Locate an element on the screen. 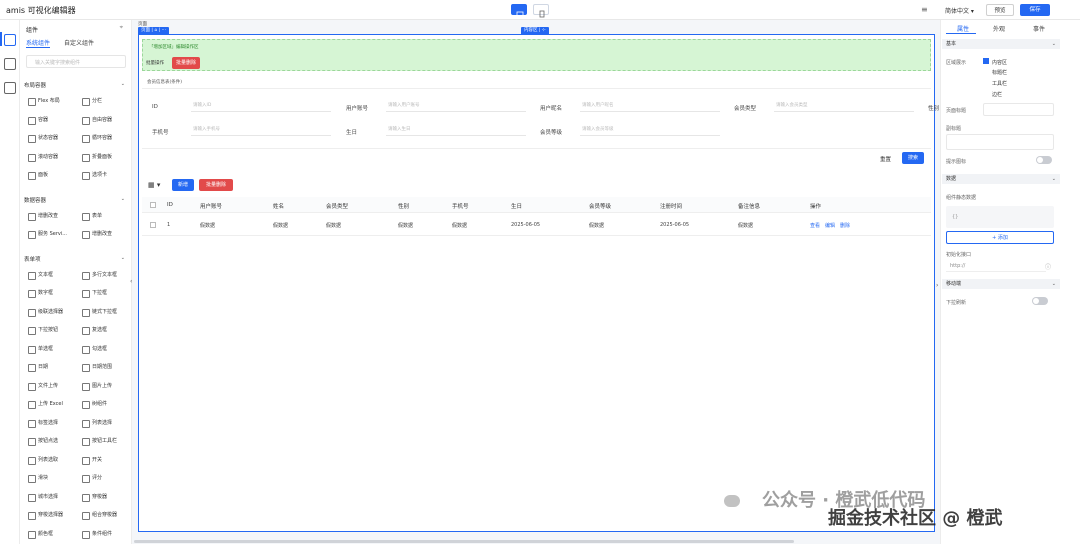  region-title-label: 标题栏 is located at coordinates (999, 72).